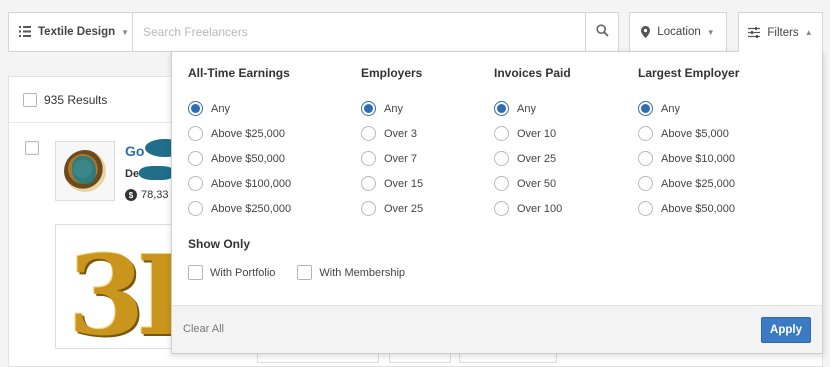 Image resolution: width=830 pixels, height=367 pixels. I want to click on results-count: 935 Results, so click(76, 99).